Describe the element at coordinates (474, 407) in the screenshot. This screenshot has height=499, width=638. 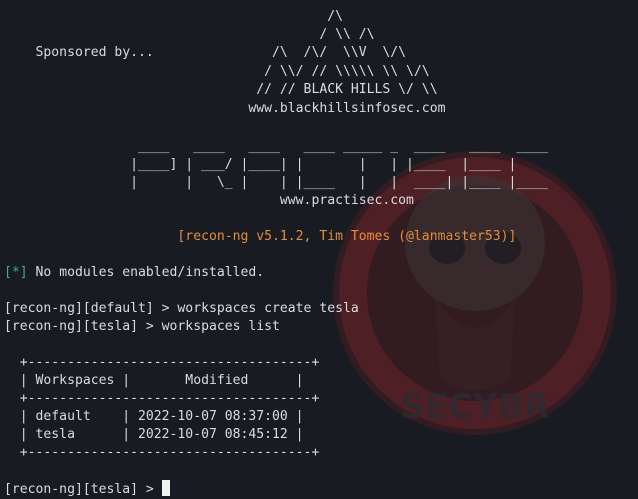
I see `svg-text: SECYBR` at that location.